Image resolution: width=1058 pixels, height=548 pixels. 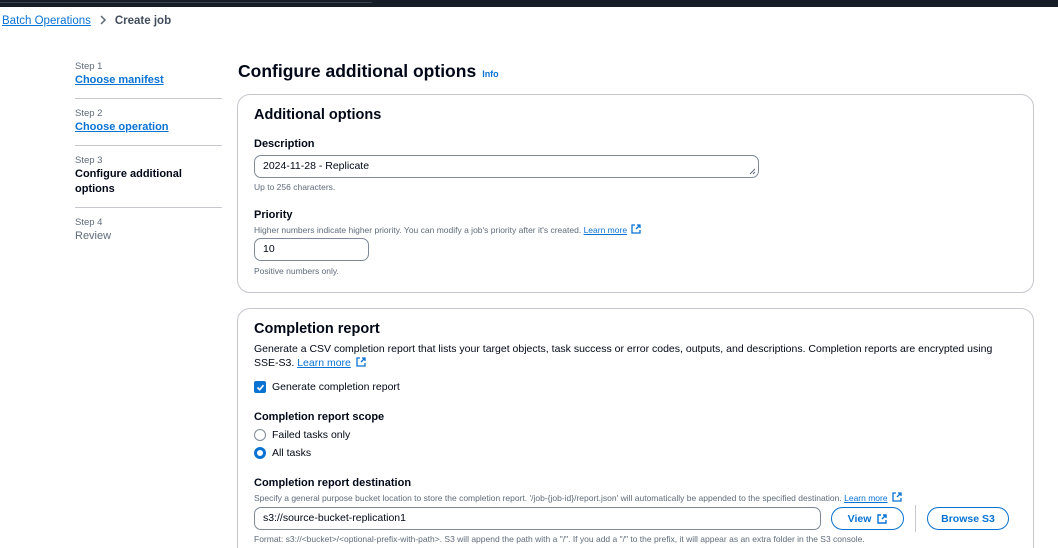 I want to click on destination-input: s3://source-bucket-replication1, so click(x=537, y=518).